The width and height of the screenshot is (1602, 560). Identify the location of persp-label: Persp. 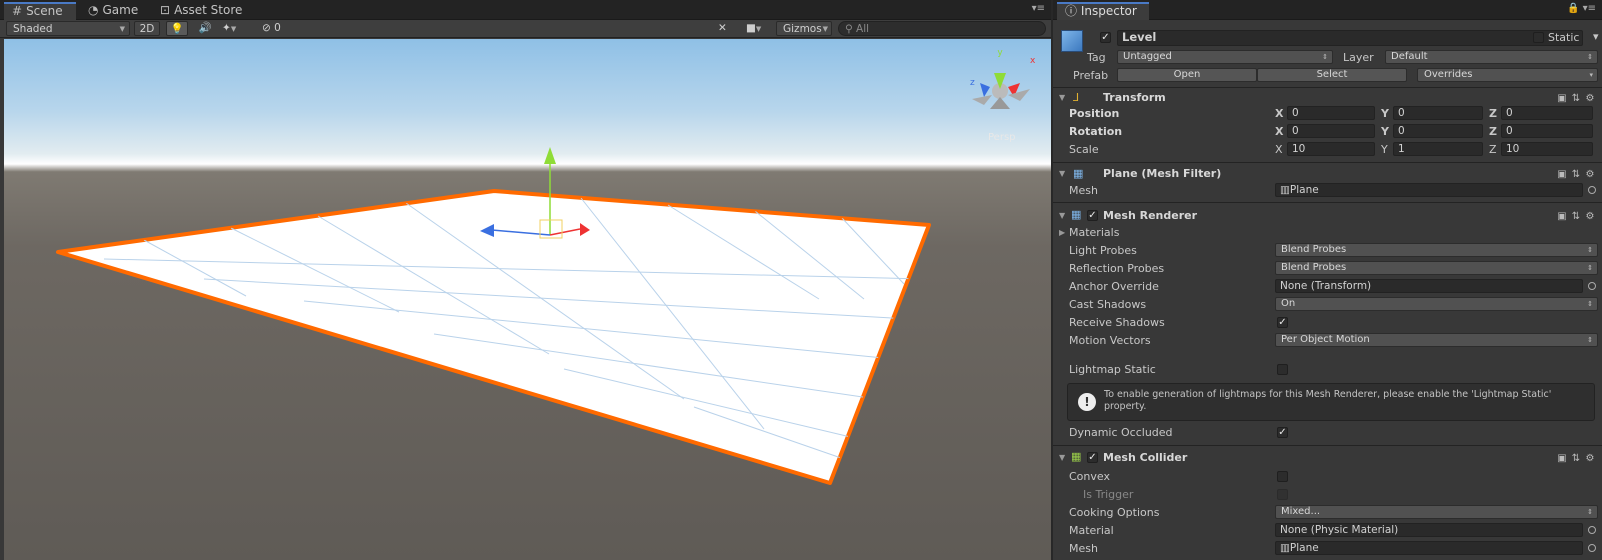
(1002, 137).